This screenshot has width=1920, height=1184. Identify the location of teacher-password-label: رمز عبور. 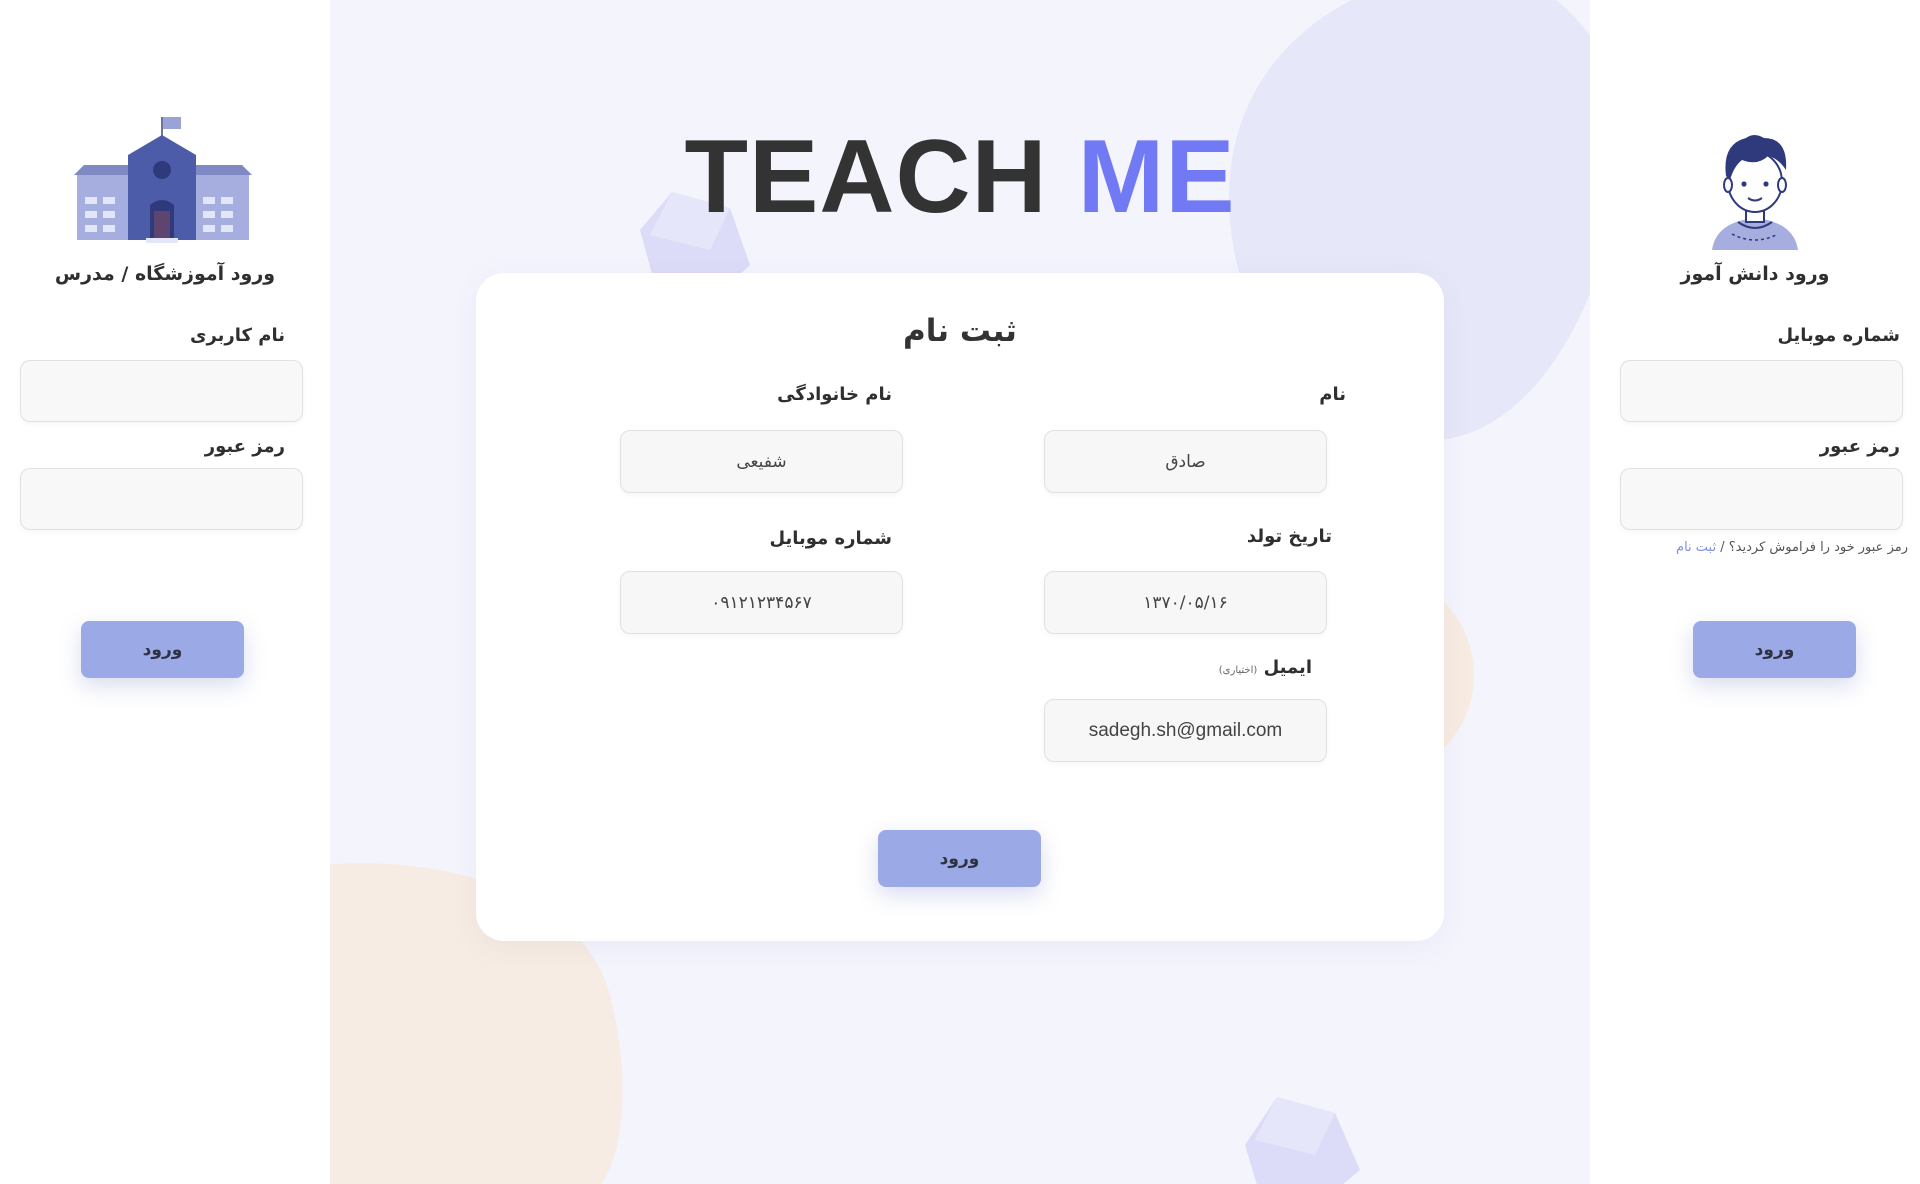
(244, 446).